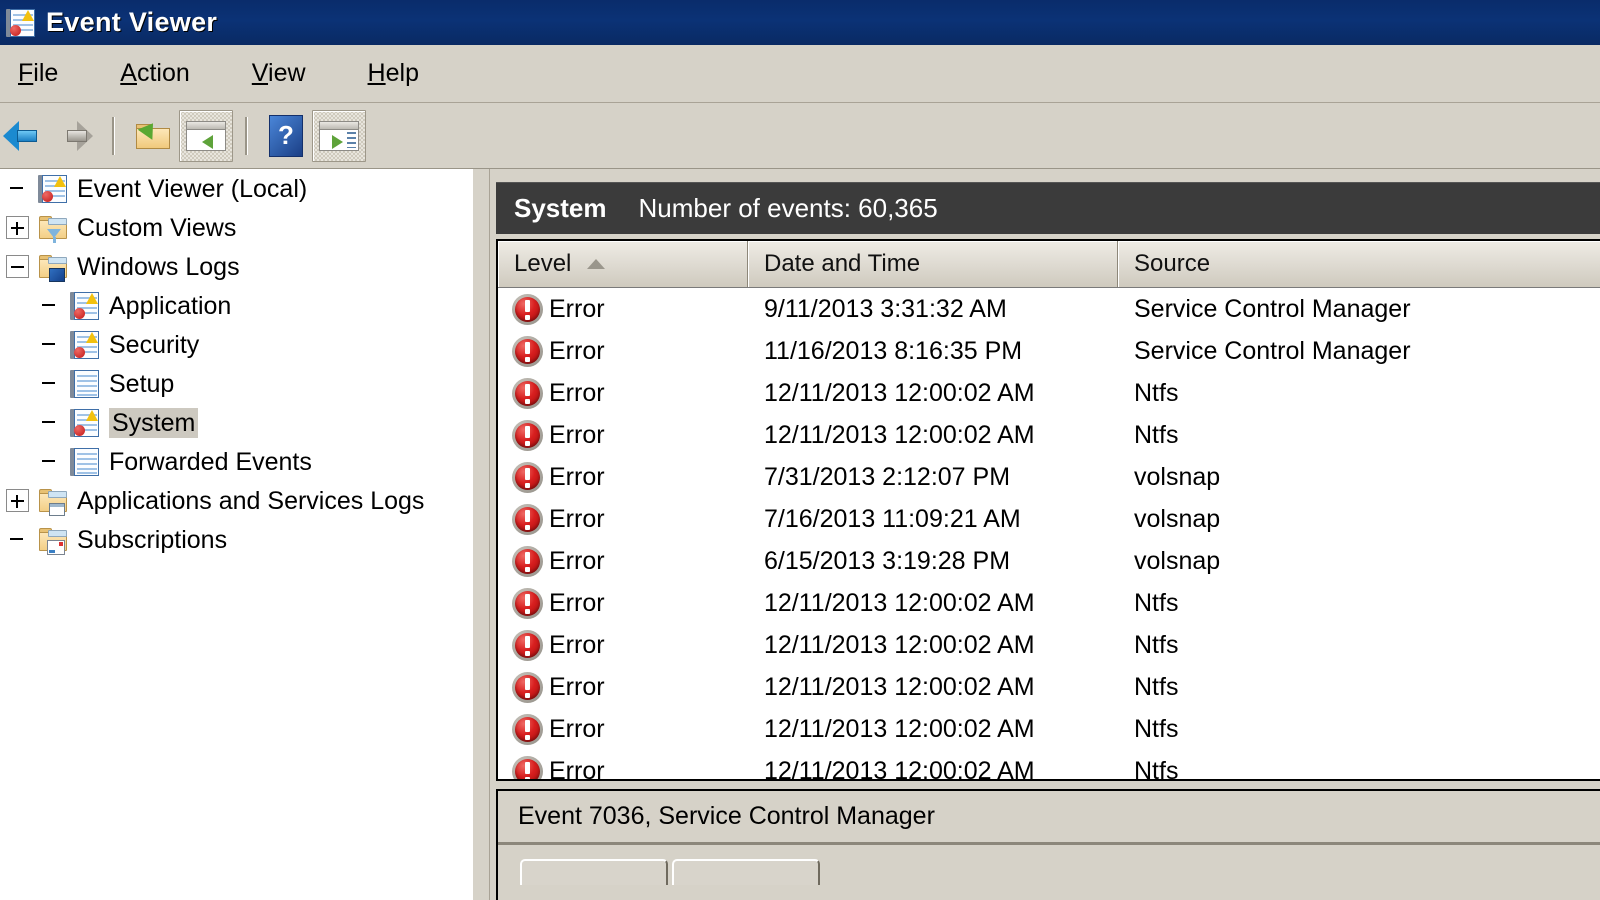 Image resolution: width=1600 pixels, height=900 pixels. Describe the element at coordinates (236, 266) in the screenshot. I see `tree-item-windows-logs: Windows Logs` at that location.